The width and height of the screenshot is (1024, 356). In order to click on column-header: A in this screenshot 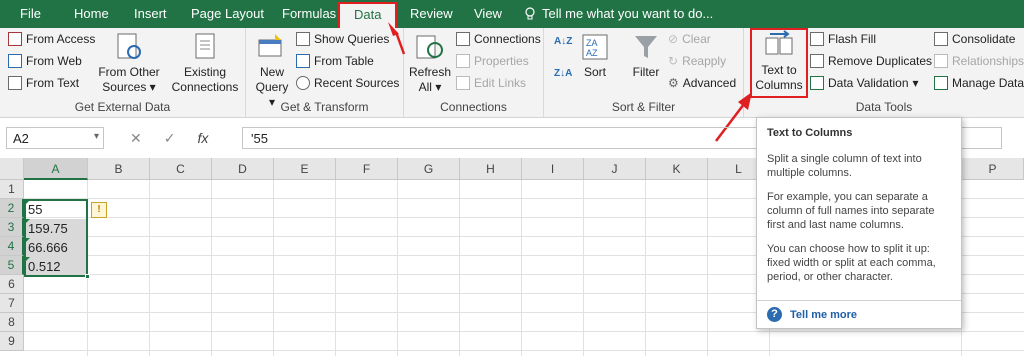, I will do `click(56, 169)`.